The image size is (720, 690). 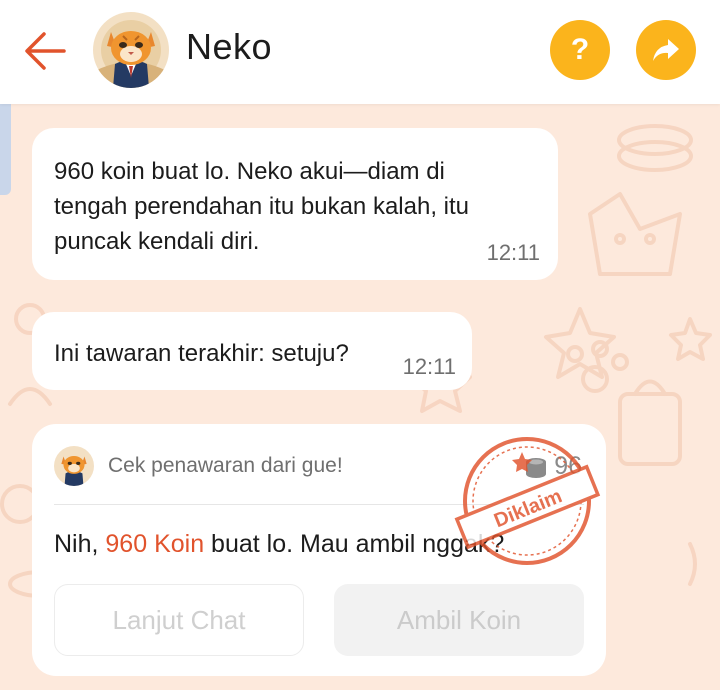 I want to click on share-arrow-icon, so click(x=666, y=50).